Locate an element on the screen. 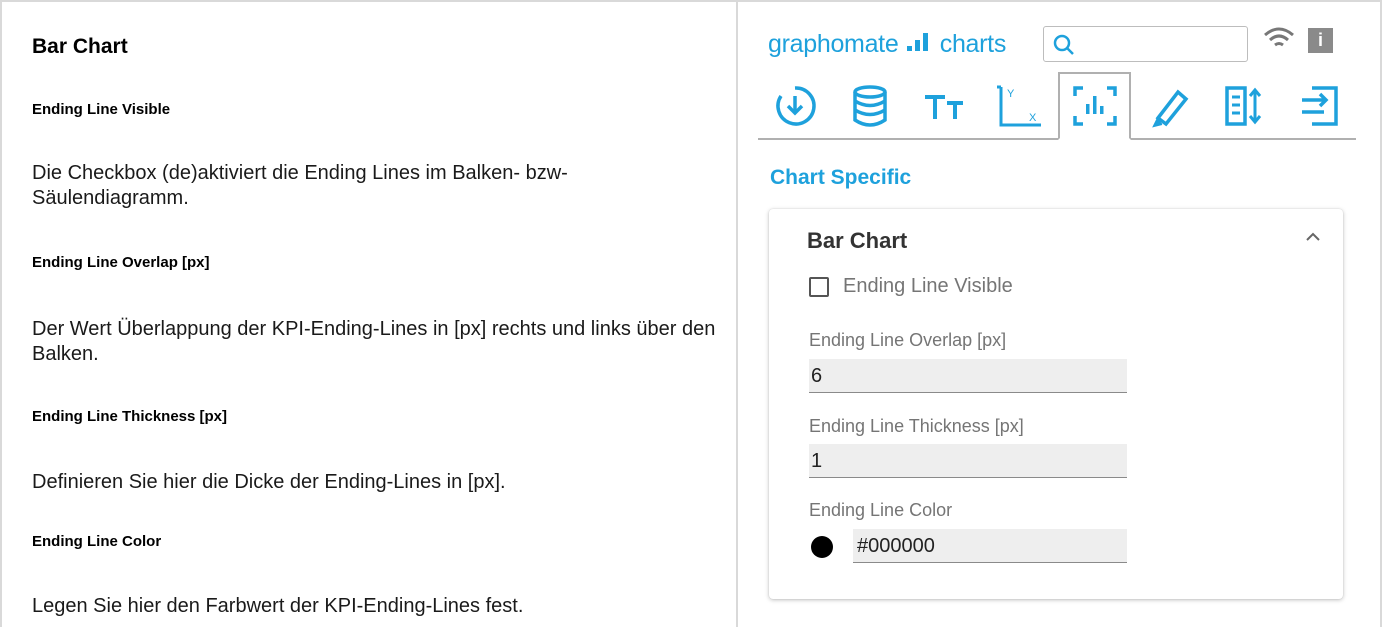 The height and width of the screenshot is (627, 1382). column-divider is located at coordinates (737, 313).